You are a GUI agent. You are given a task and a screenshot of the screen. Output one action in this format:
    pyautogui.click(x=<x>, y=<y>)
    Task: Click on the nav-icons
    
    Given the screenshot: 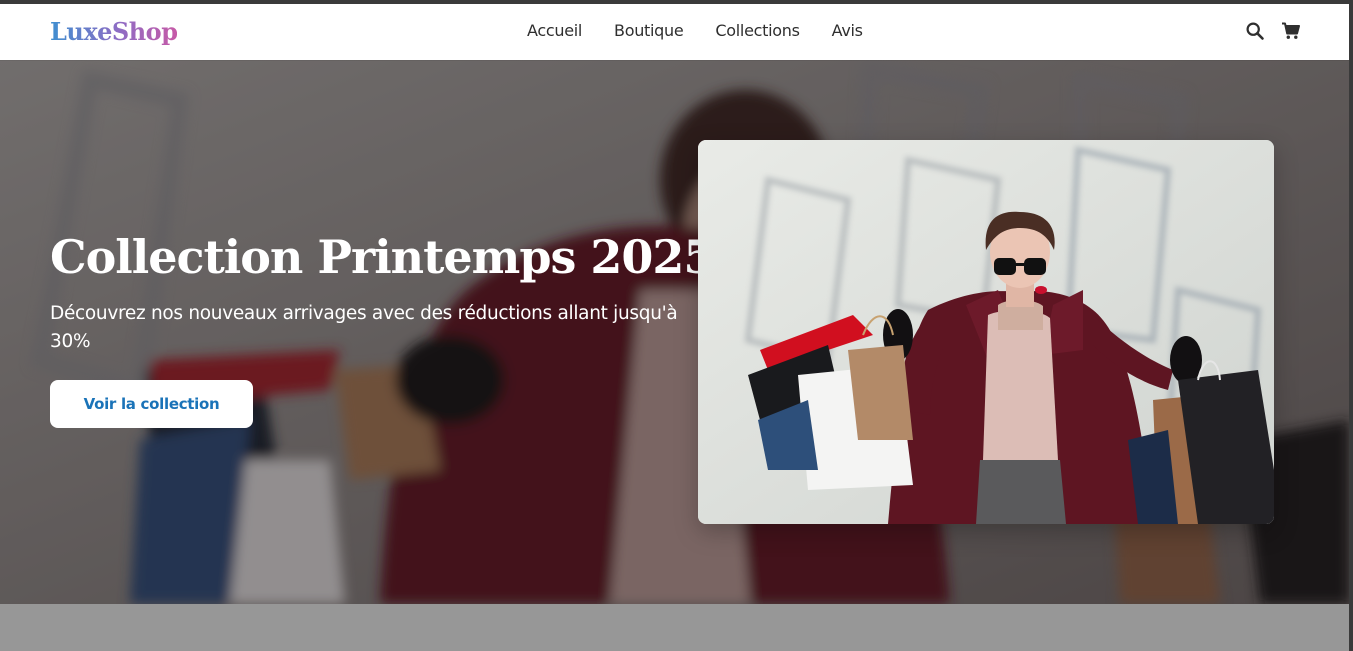 What is the action you would take?
    pyautogui.click(x=1273, y=31)
    